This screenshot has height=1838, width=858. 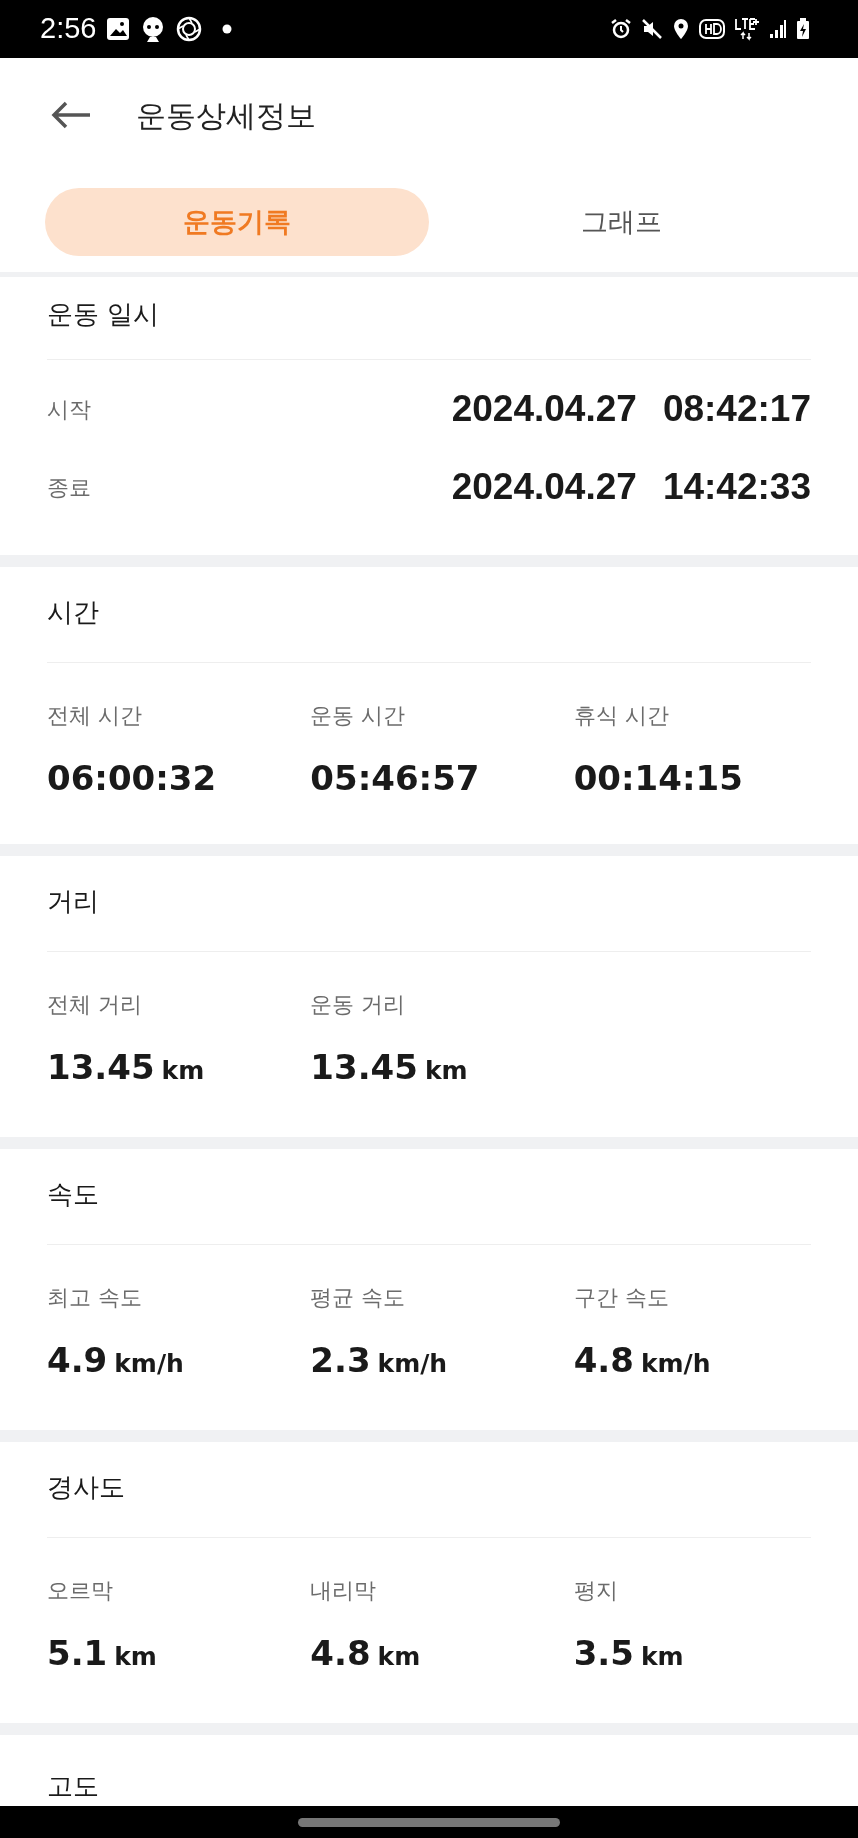 I want to click on notification-dot-icon, so click(x=227, y=29).